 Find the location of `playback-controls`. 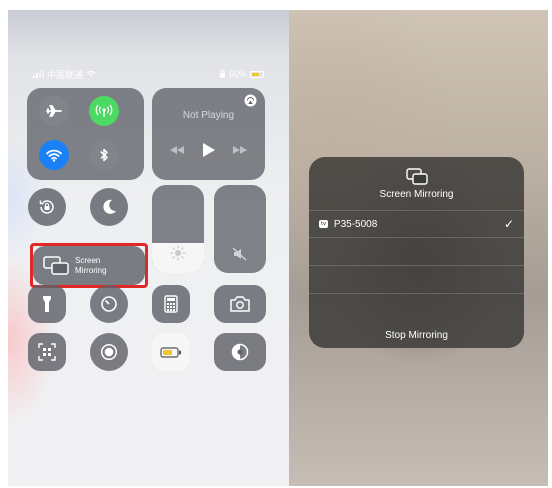

playback-controls is located at coordinates (208, 150).